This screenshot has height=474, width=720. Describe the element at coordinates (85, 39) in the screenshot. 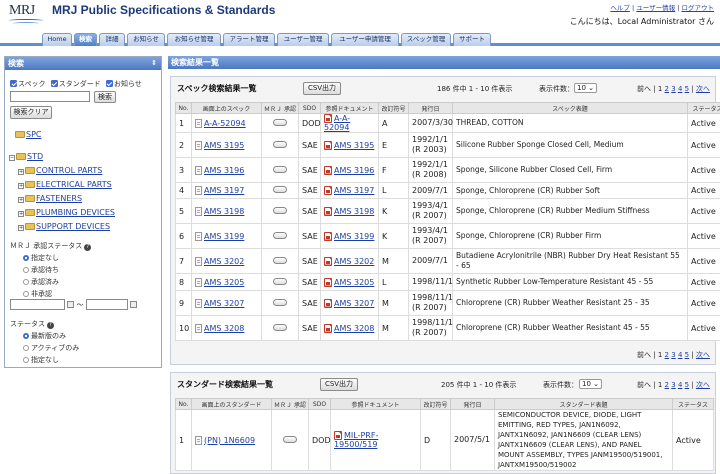

I see `tab-search: 検索` at that location.